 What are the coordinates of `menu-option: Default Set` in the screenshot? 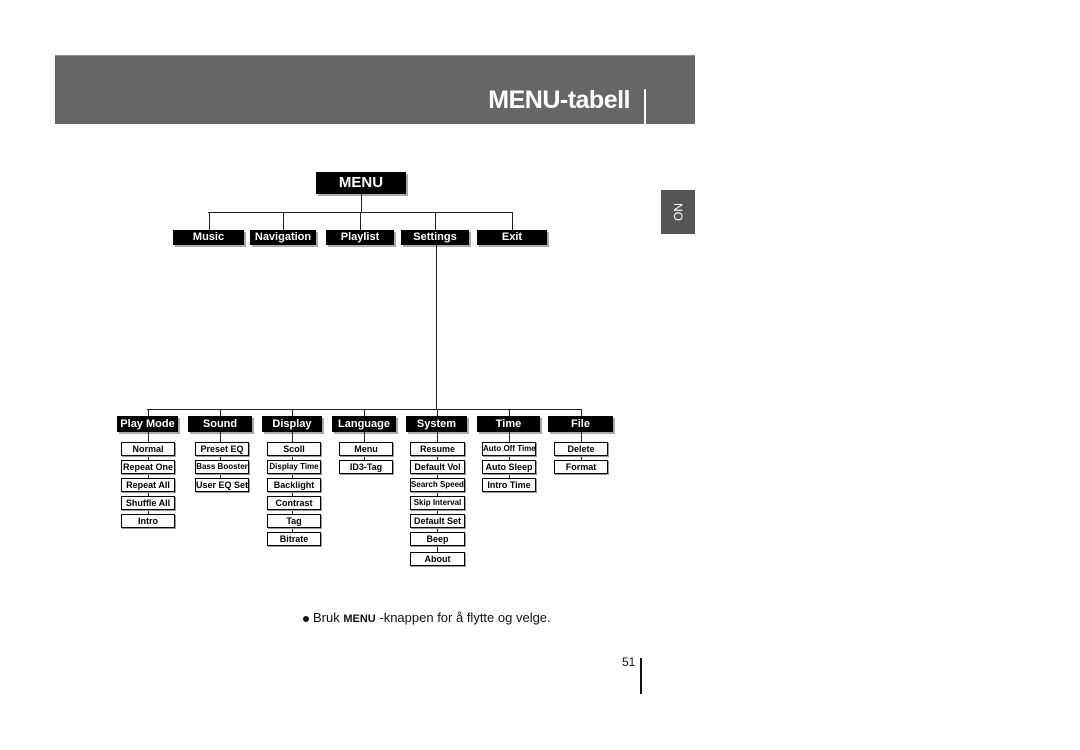 It's located at (437, 521).